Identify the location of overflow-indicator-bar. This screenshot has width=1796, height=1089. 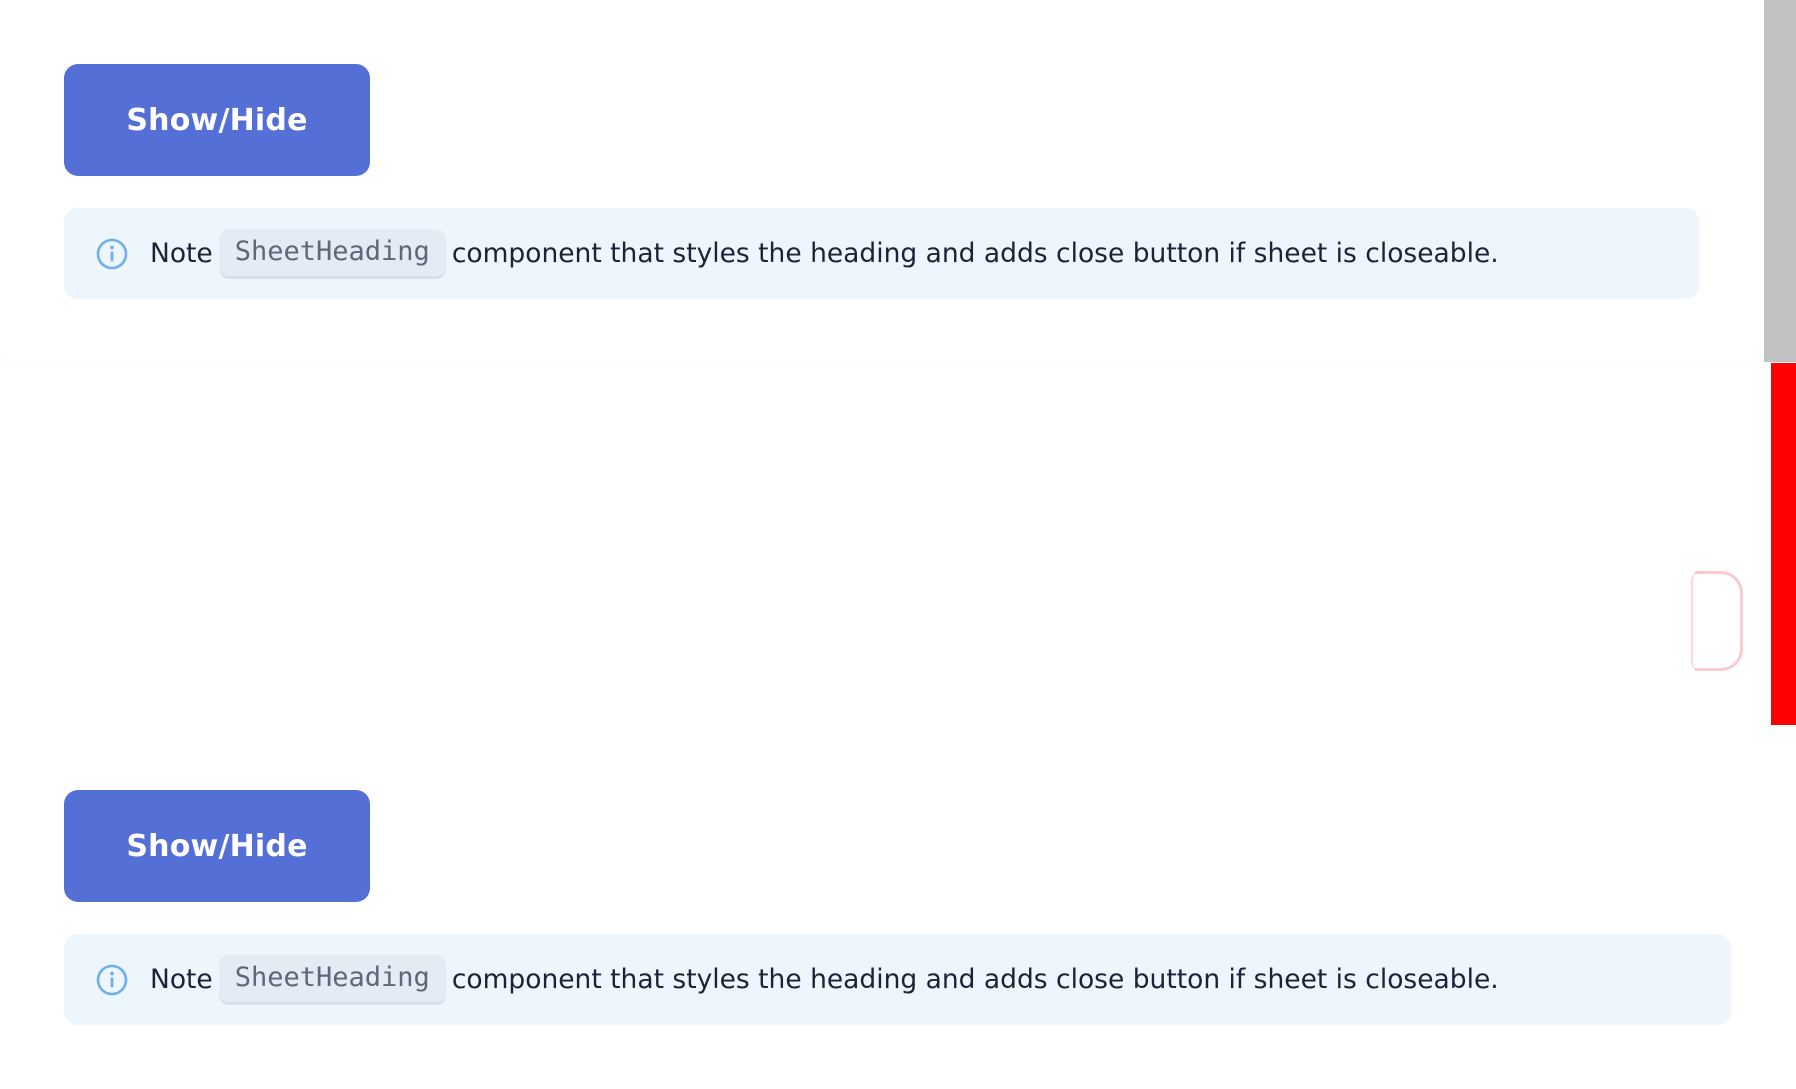
(1783, 544).